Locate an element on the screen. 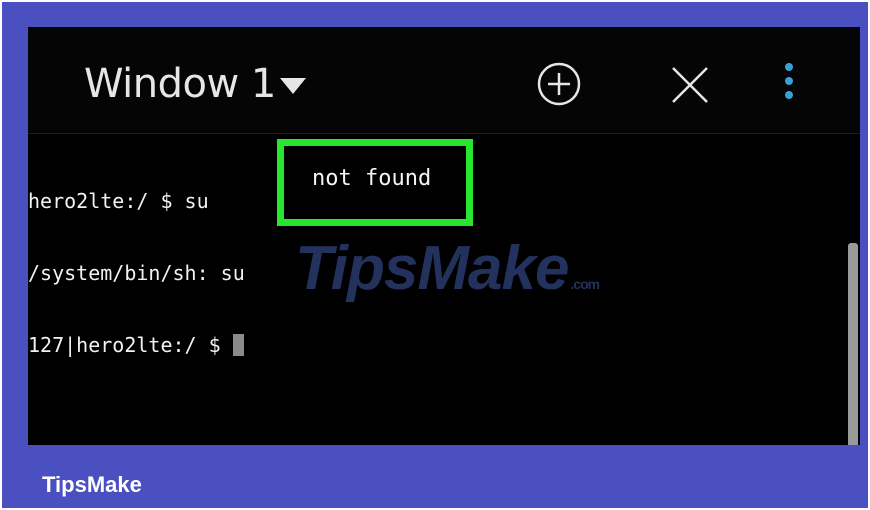 The image size is (870, 510). overflow-menu-button is located at coordinates (789, 84).